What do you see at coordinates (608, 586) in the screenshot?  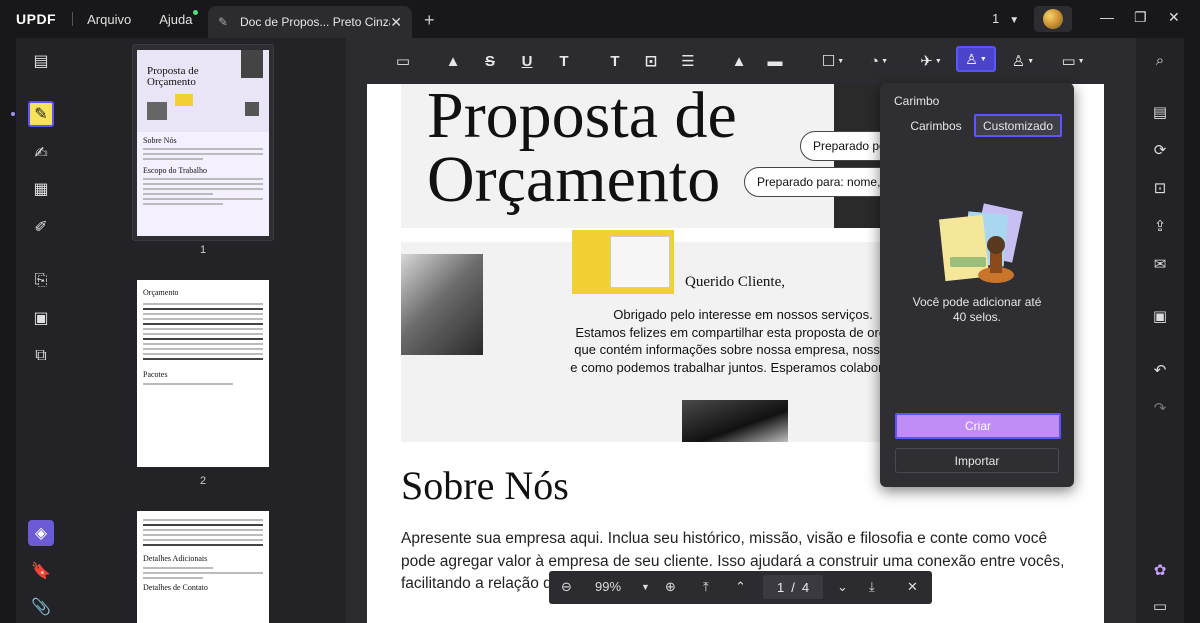 I see `zoom-level: 99%` at bounding box center [608, 586].